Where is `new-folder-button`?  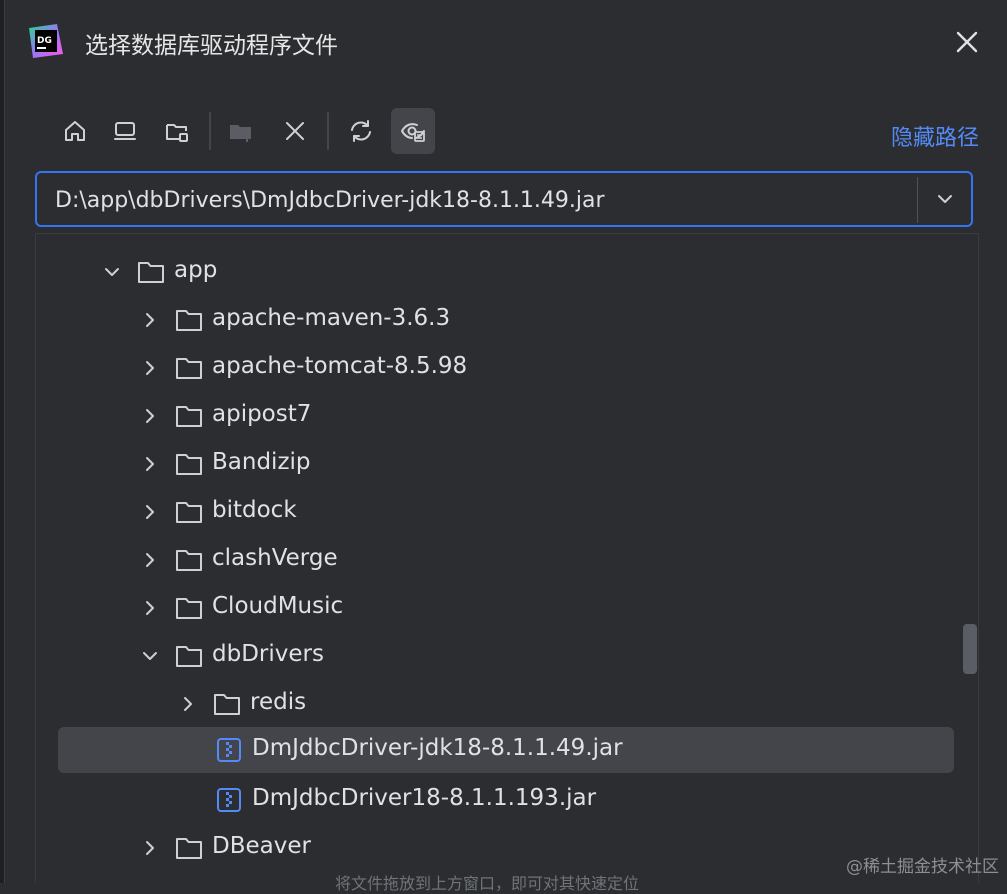
new-folder-button is located at coordinates (241, 131).